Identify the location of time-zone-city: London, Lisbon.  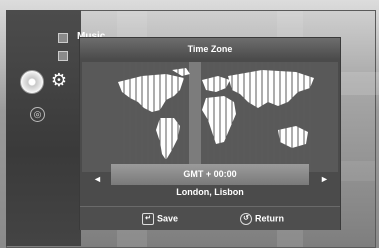
(210, 192).